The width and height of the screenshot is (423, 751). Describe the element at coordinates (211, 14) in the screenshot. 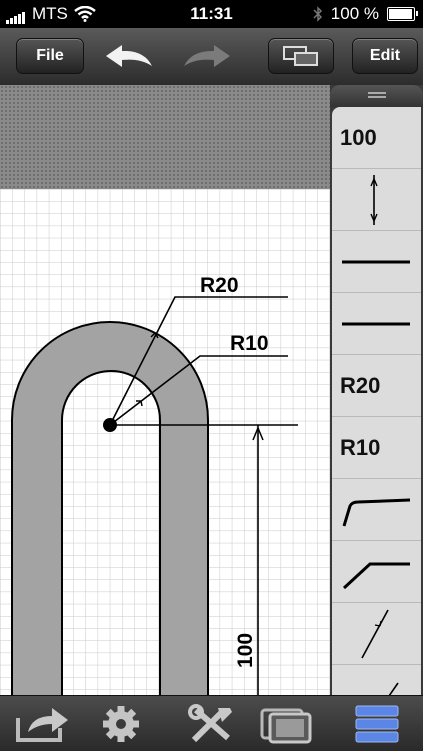

I see `status-bar: MTS 11:31 100 %` at that location.